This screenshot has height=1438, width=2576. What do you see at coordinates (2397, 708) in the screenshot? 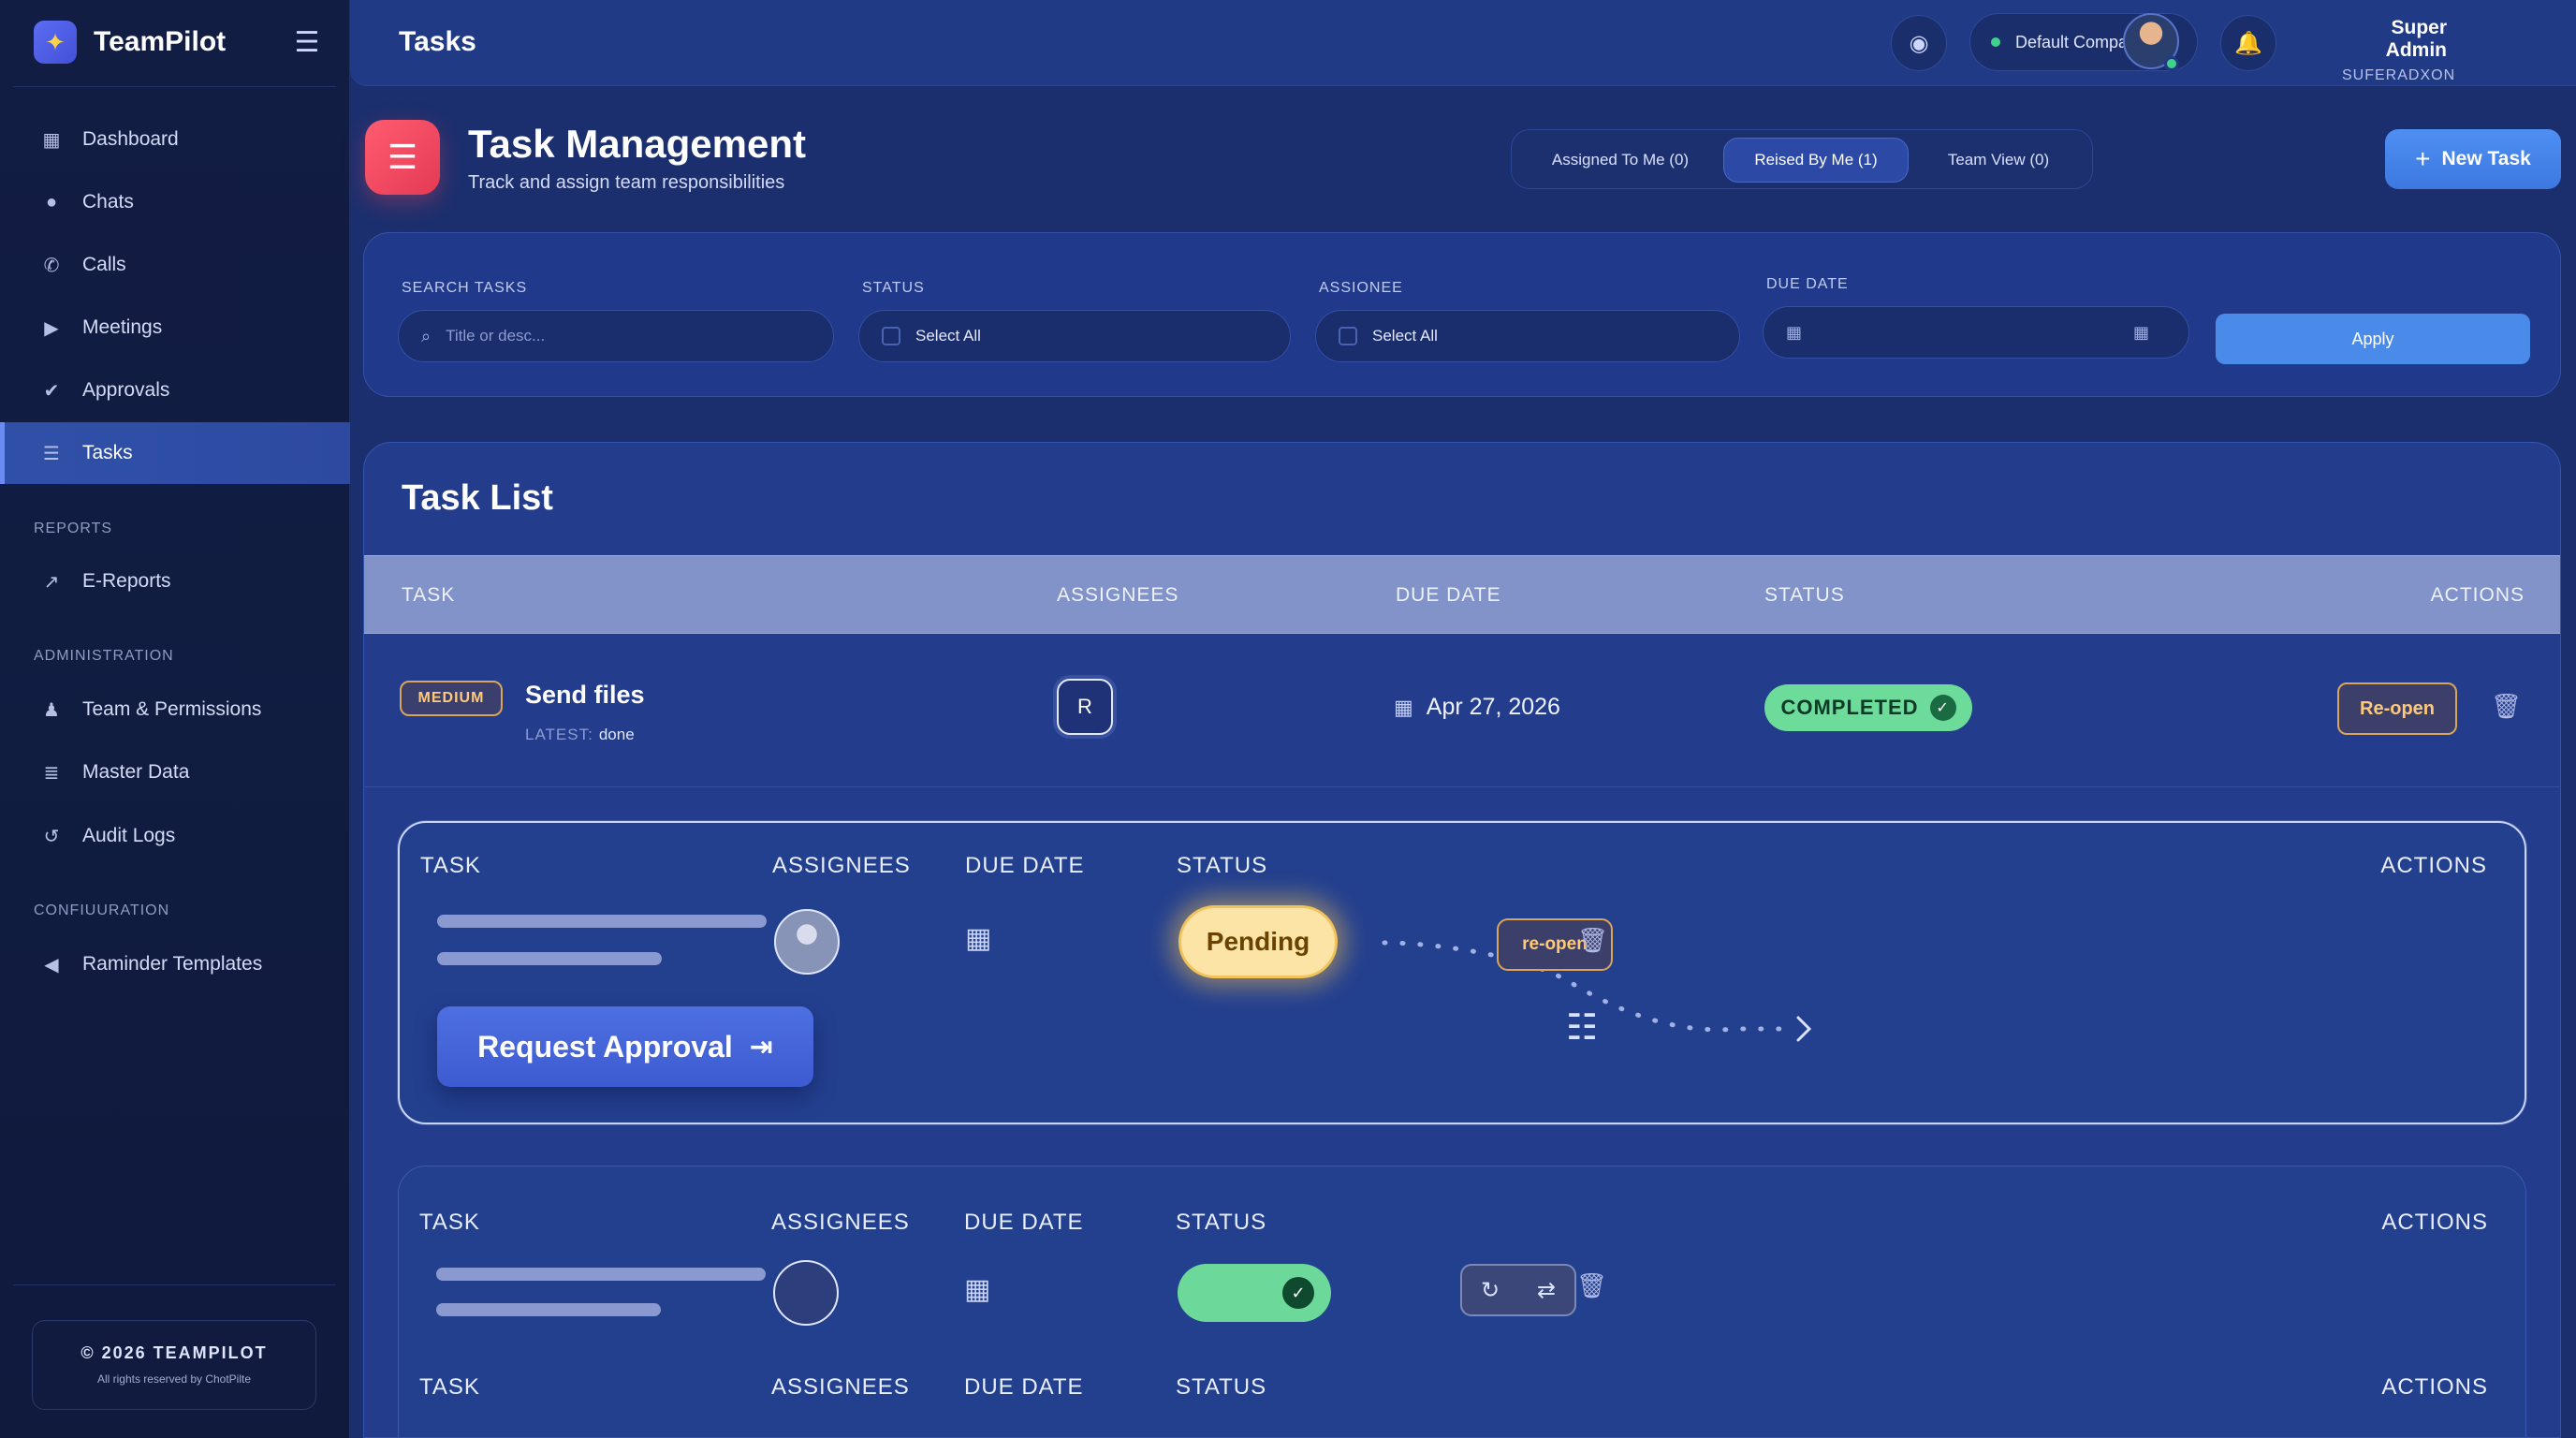
I see `reopen-button: Re-open` at bounding box center [2397, 708].